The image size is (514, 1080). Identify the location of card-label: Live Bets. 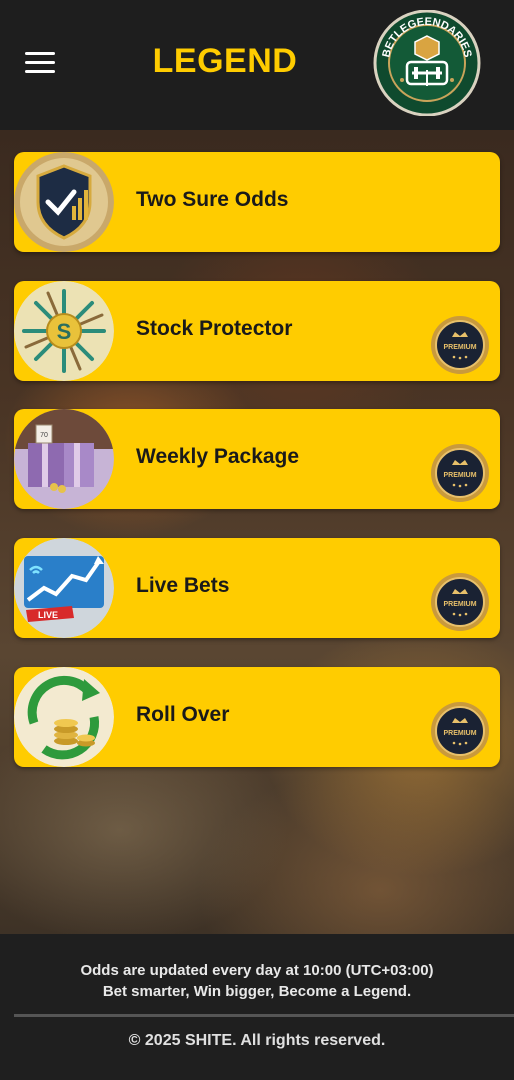
(183, 585).